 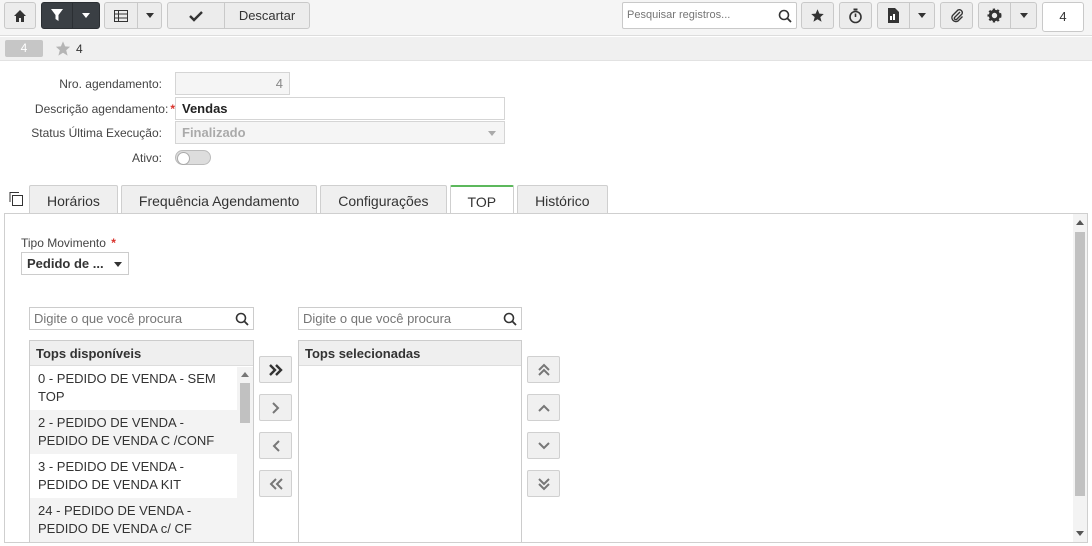 I want to click on available-tops-header: Tops disponíveis, so click(x=141, y=353).